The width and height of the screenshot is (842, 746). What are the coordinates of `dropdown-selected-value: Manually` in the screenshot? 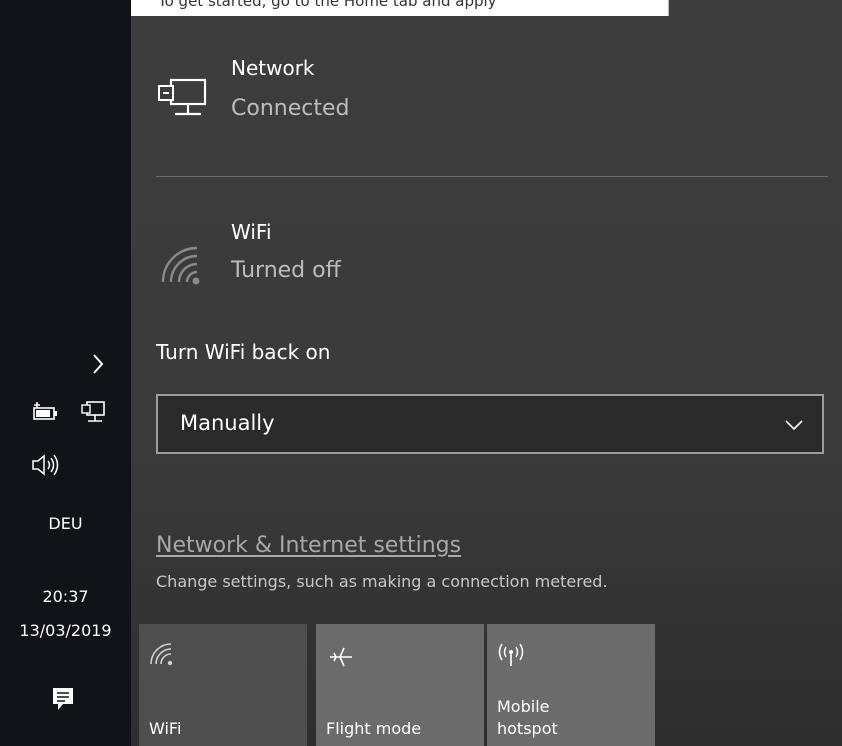 It's located at (227, 423).